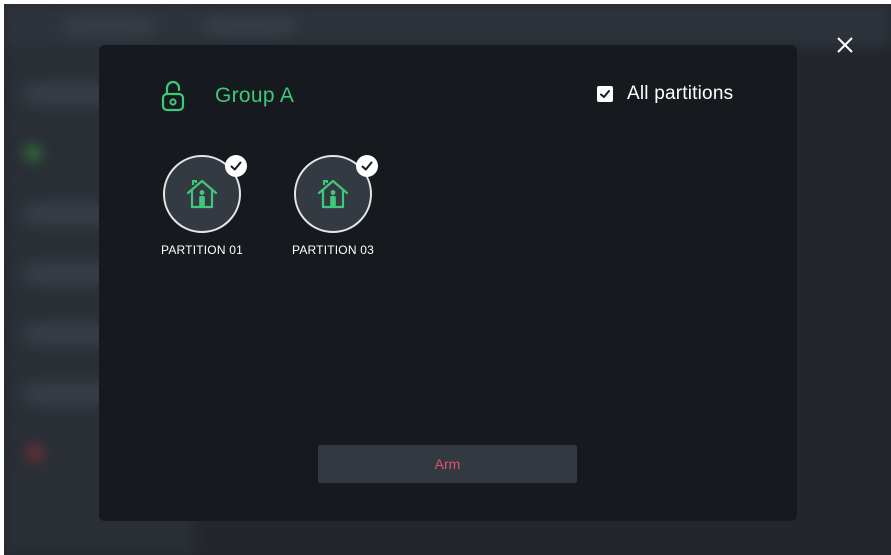 This screenshot has height=555, width=891. Describe the element at coordinates (255, 95) in the screenshot. I see `group-title: Group A` at that location.